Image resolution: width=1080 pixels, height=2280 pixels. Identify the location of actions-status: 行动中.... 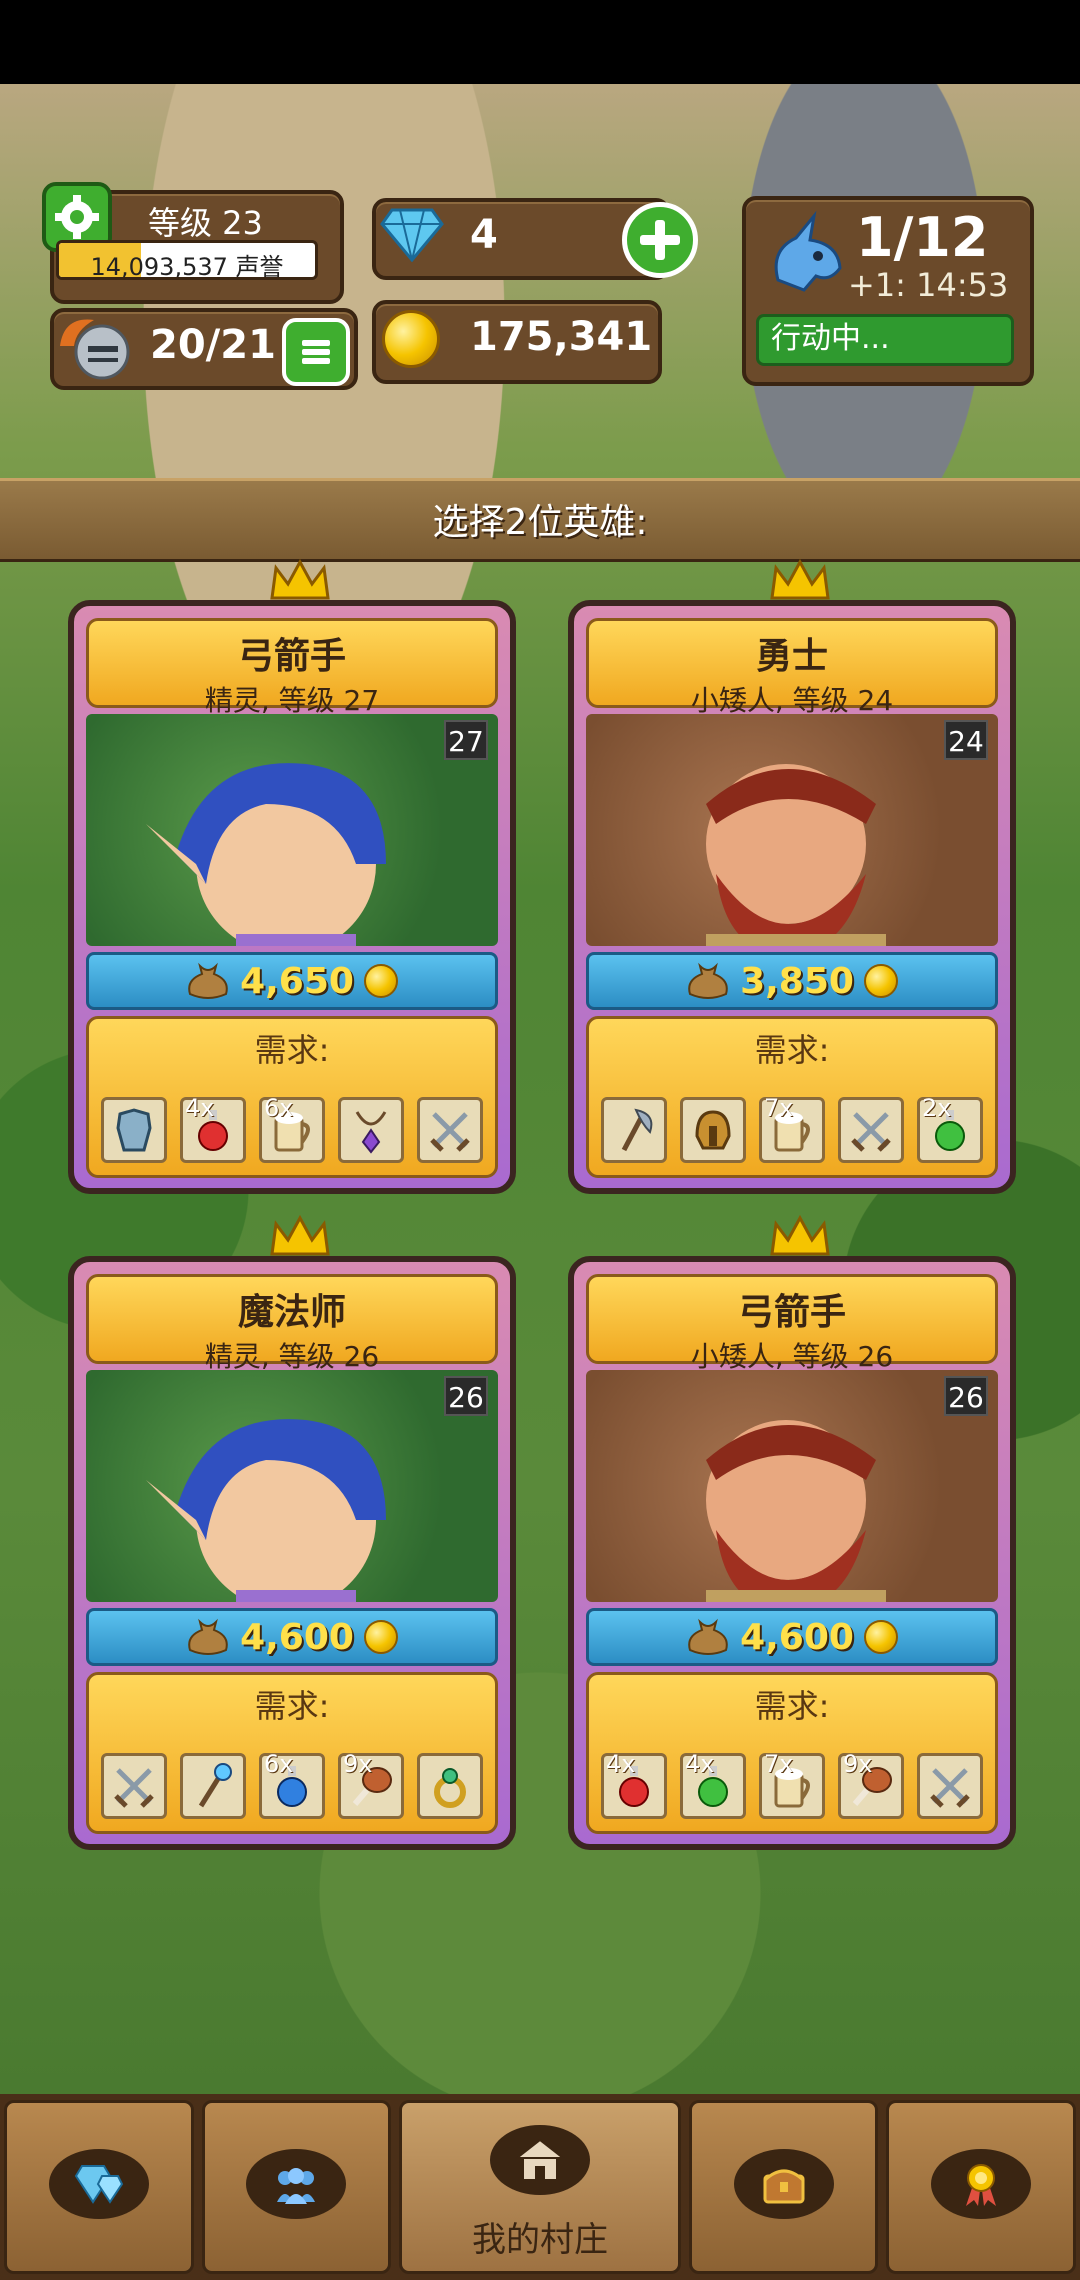
(885, 340).